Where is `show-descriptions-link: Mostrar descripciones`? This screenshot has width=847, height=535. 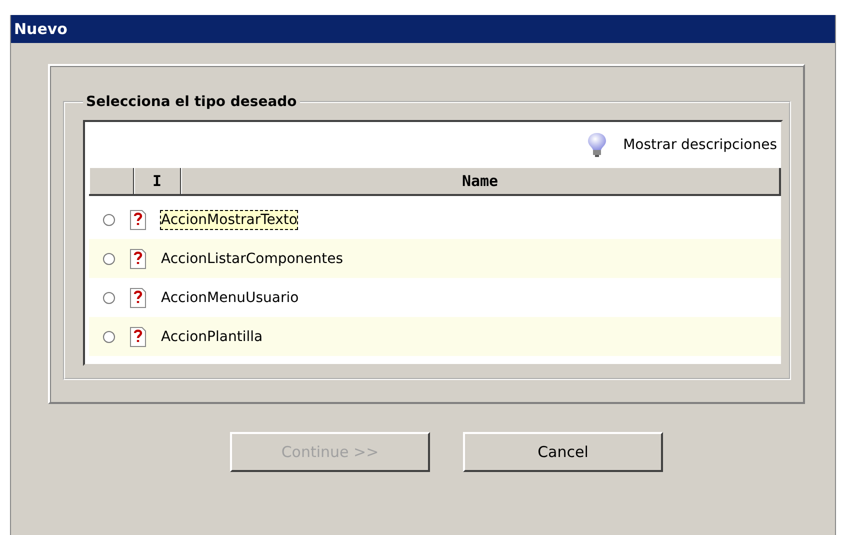
show-descriptions-link: Mostrar descripciones is located at coordinates (700, 145).